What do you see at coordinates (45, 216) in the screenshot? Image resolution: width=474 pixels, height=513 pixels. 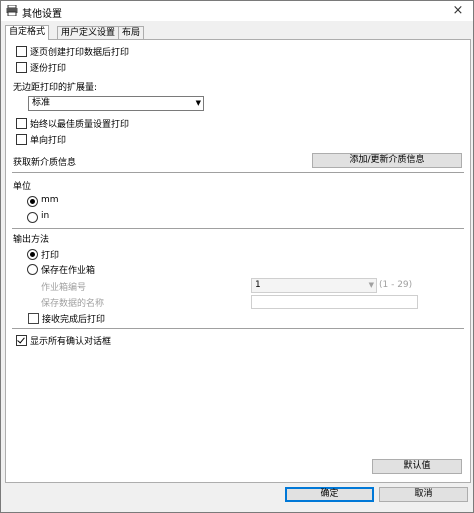 I see `unit-in-label: in` at bounding box center [45, 216].